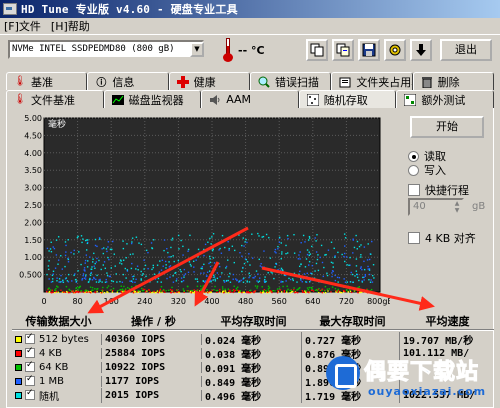 Image resolution: width=500 pixels, height=408 pixels. What do you see at coordinates (343, 50) in the screenshot?
I see `copy-all-button` at bounding box center [343, 50].